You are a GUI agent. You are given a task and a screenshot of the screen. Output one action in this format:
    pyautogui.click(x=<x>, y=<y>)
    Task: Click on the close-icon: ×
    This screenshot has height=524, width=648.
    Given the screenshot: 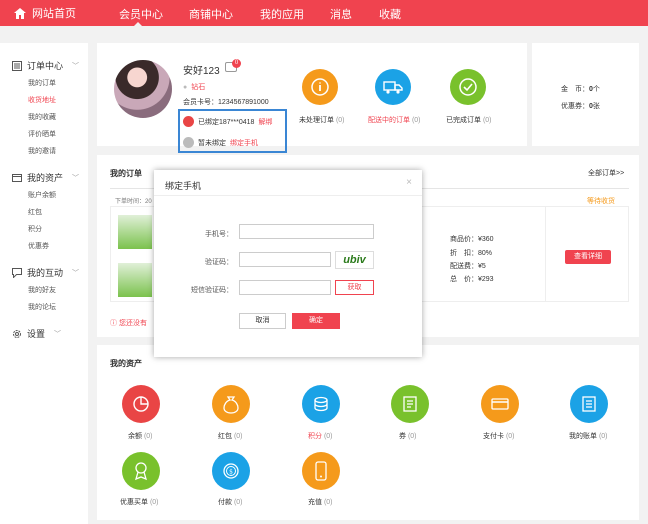 What is the action you would take?
    pyautogui.click(x=409, y=182)
    